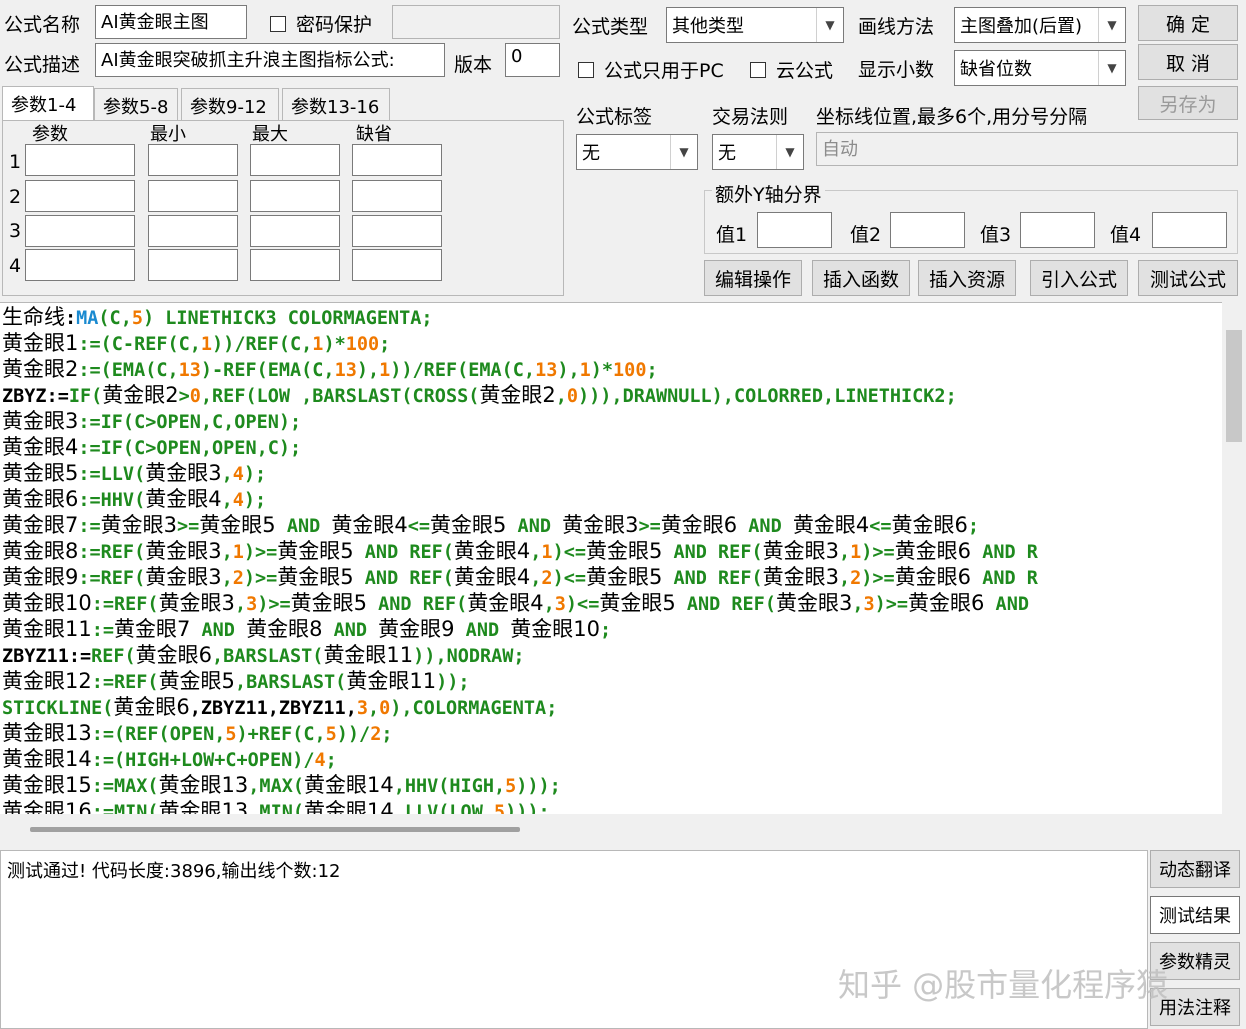 This screenshot has height=1029, width=1246. What do you see at coordinates (136, 104) in the screenshot?
I see `tab-params-5-8: 参数5-8` at bounding box center [136, 104].